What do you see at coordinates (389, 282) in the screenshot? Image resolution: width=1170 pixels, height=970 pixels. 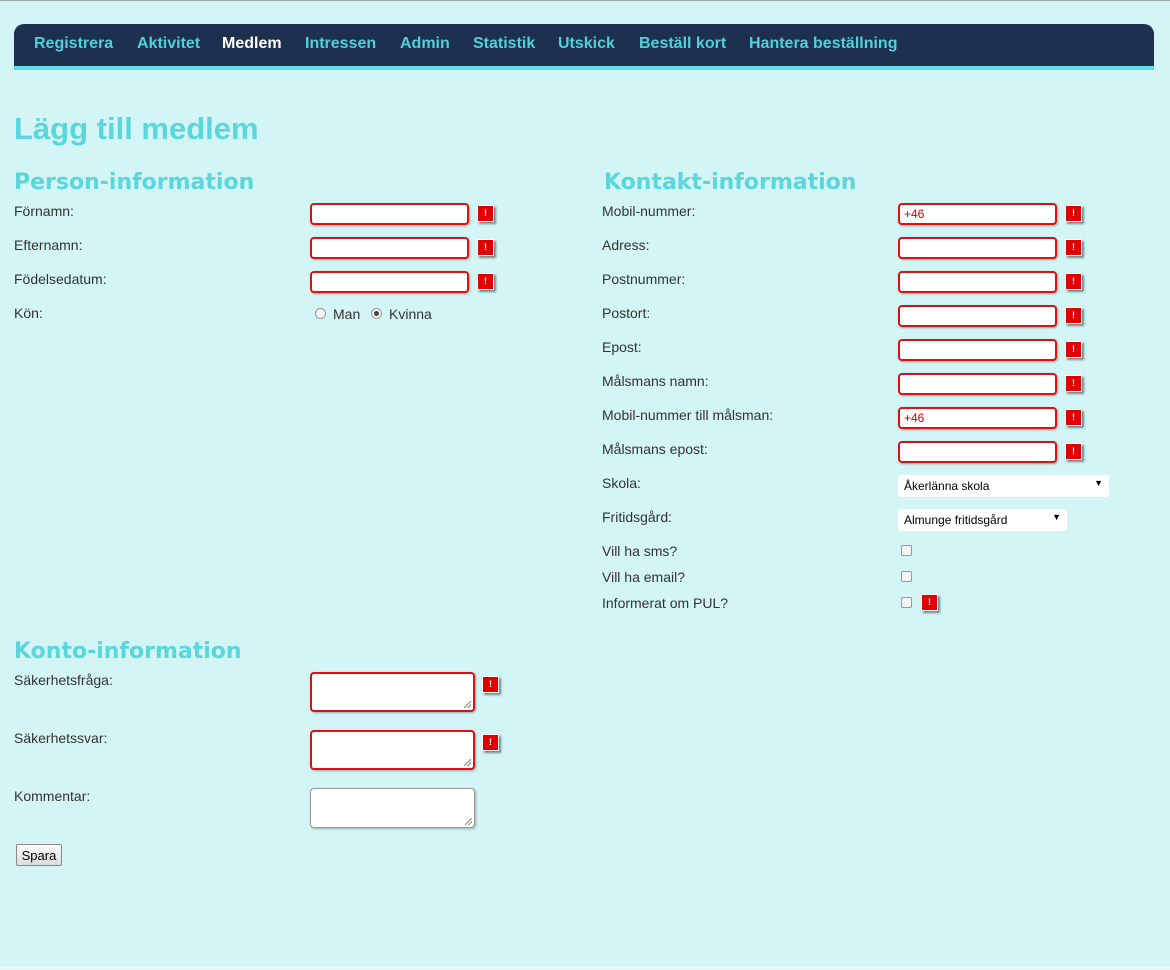 I see `birth-date-field` at bounding box center [389, 282].